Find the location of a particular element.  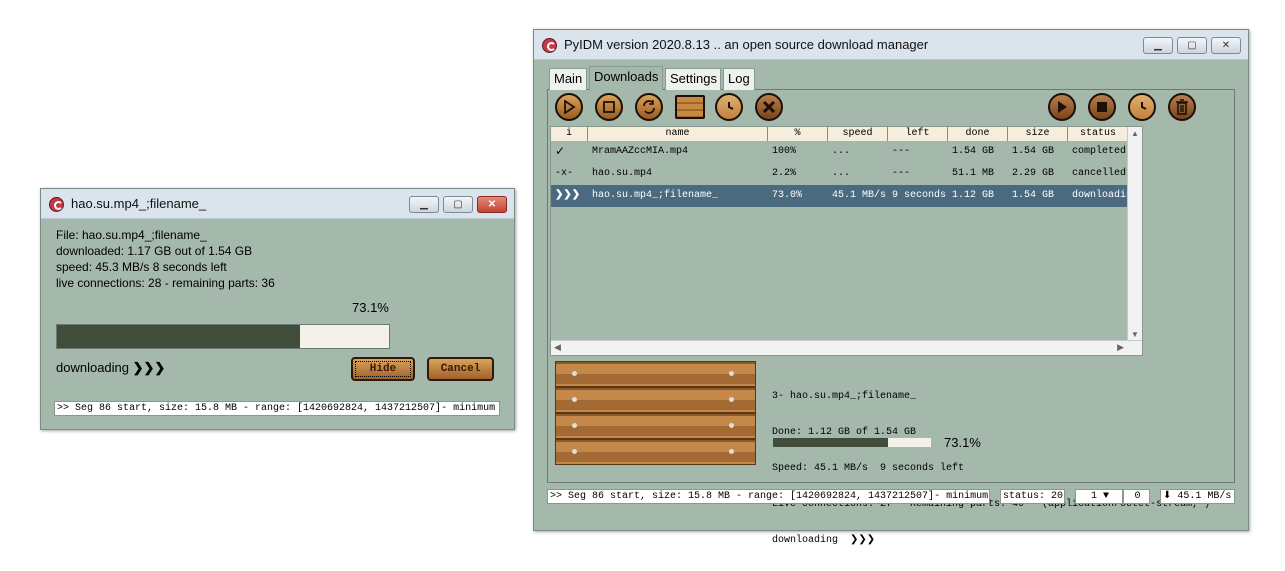

popup-title: hao.su.mp4_;filename_ is located at coordinates (139, 203).